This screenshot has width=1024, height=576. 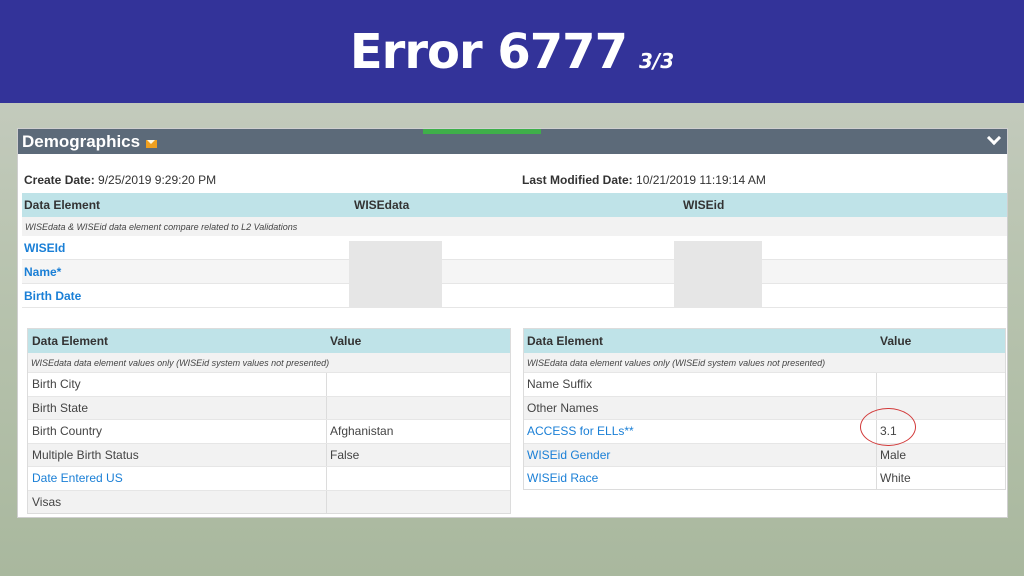 What do you see at coordinates (704, 205) in the screenshot?
I see `column-header: WISEid` at bounding box center [704, 205].